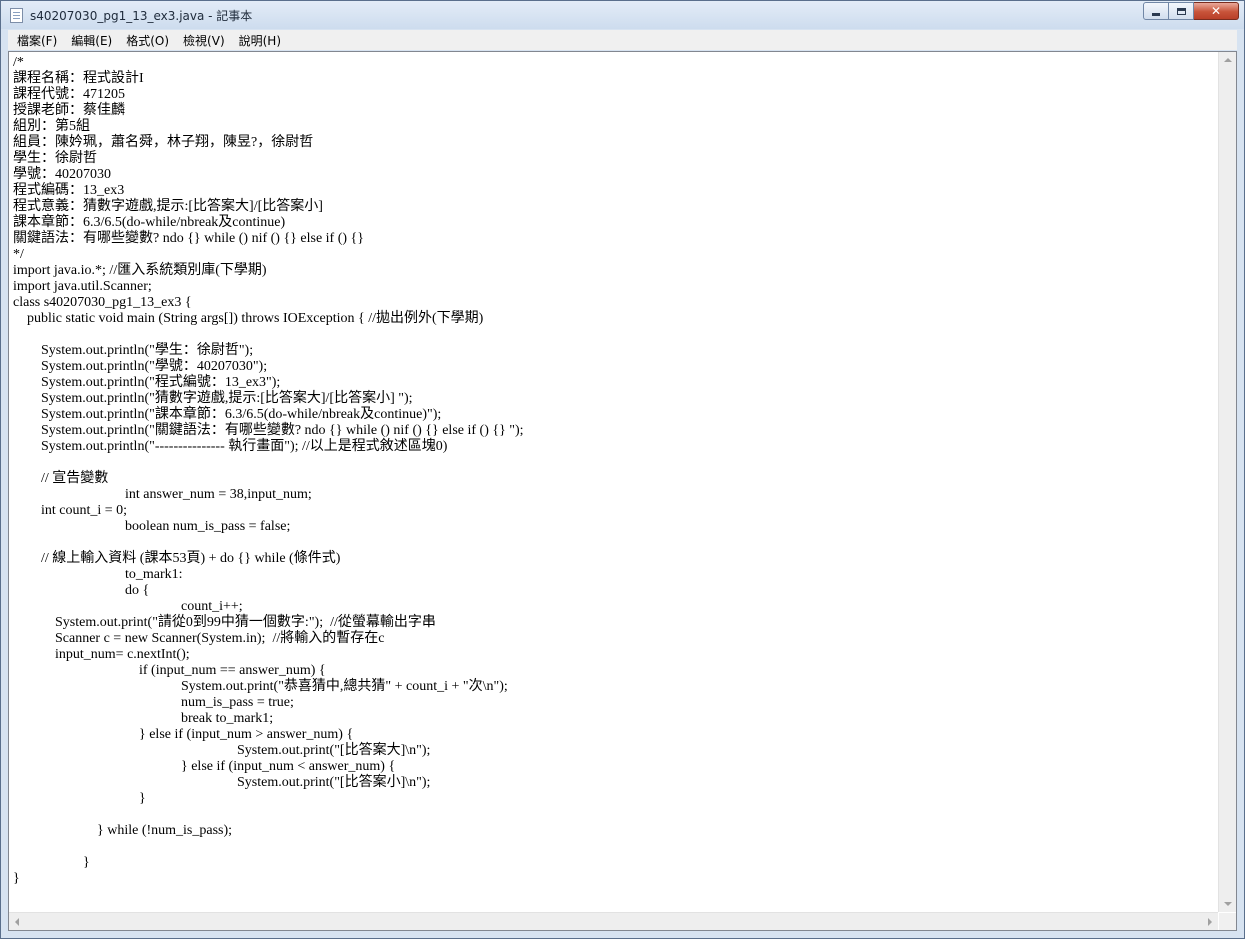 The image size is (1245, 939). Describe the element at coordinates (1228, 904) in the screenshot. I see `scroll-down-icon` at that location.